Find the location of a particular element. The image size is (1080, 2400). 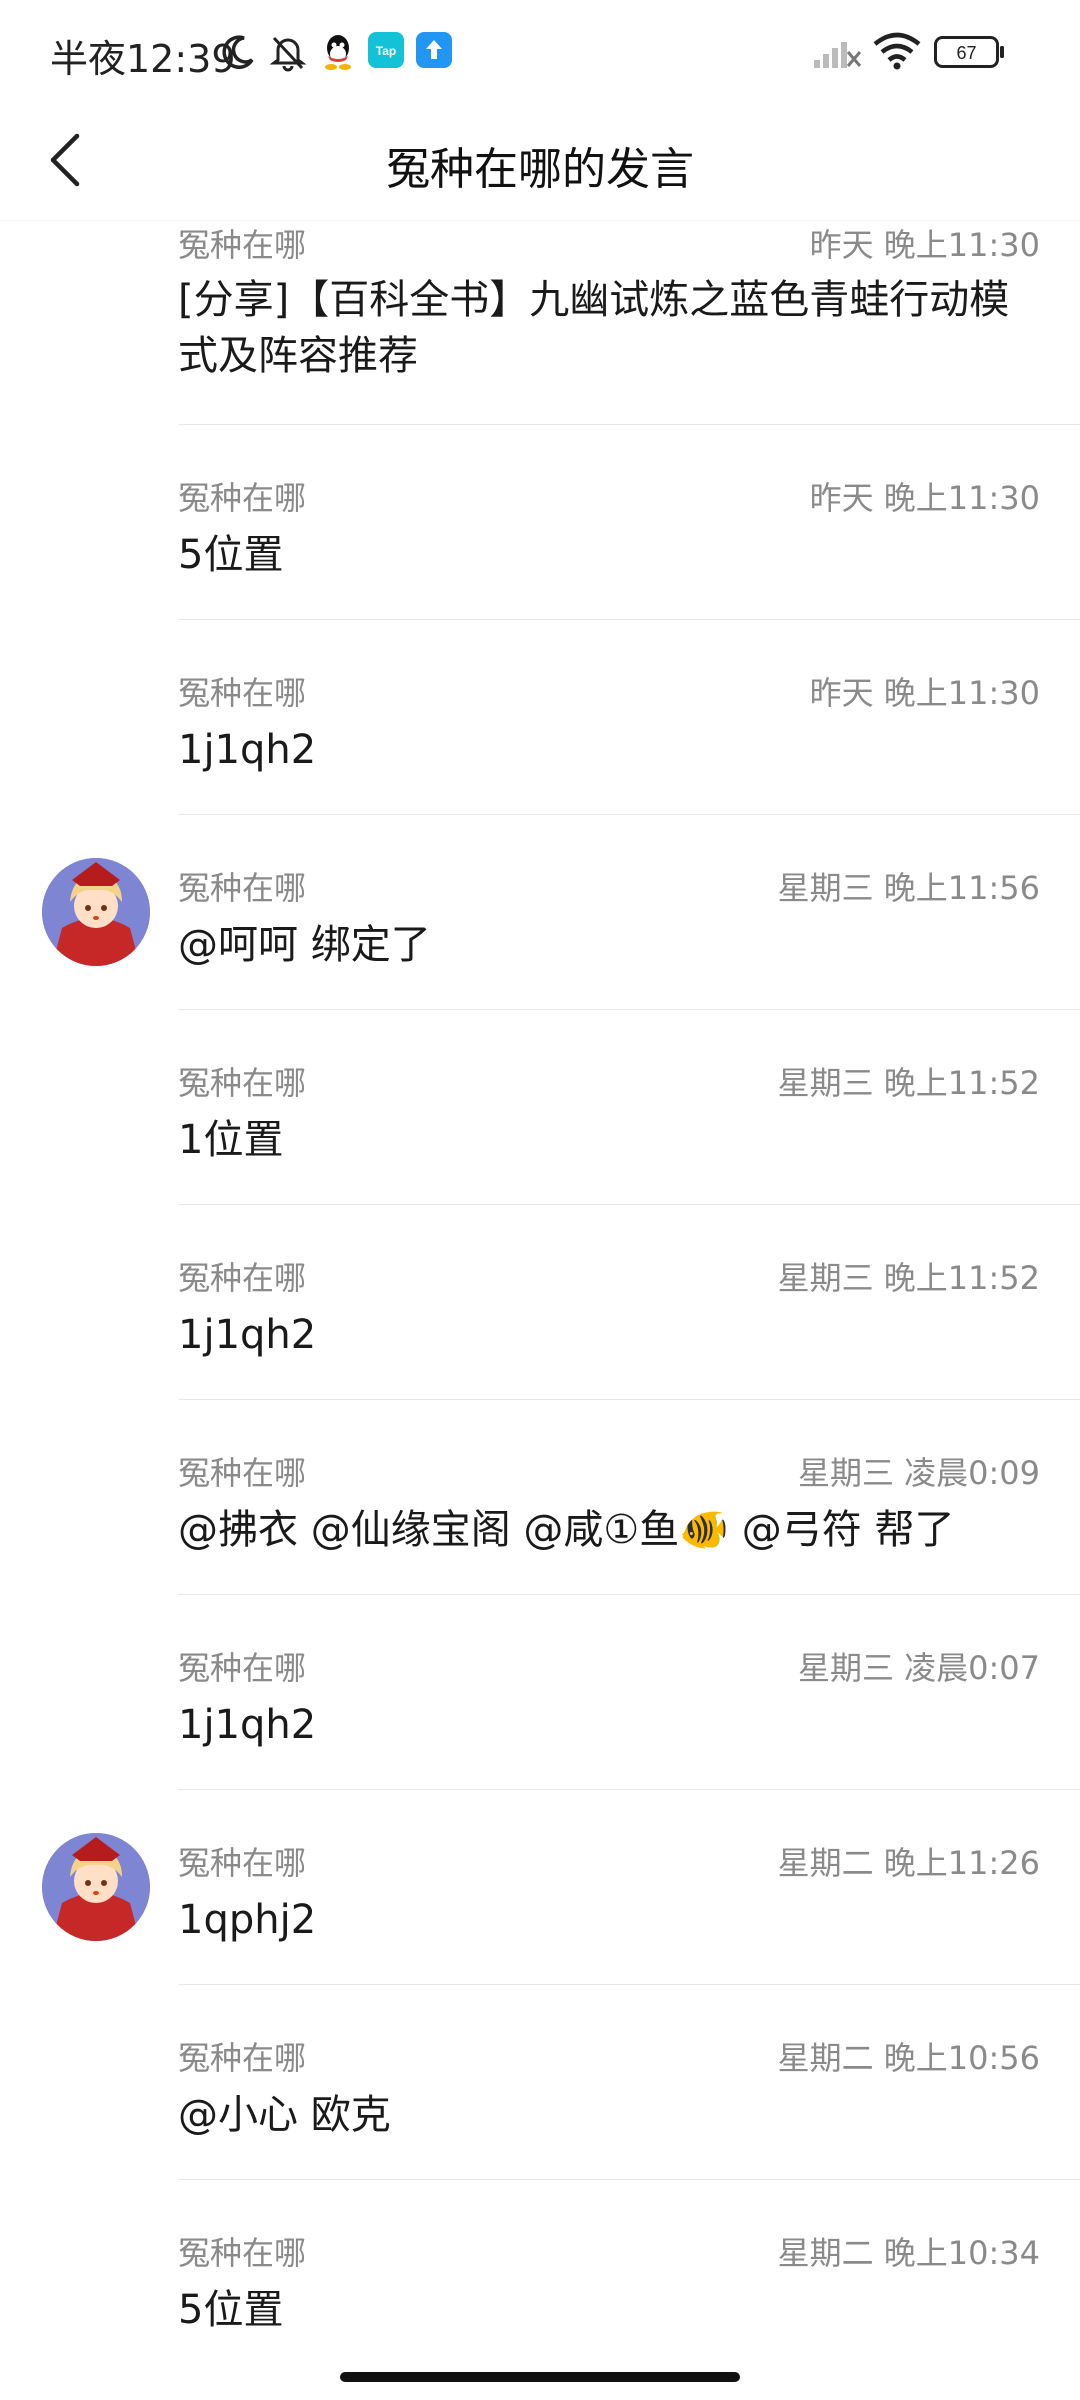

post-content: 1qphj2 is located at coordinates (247, 1920).